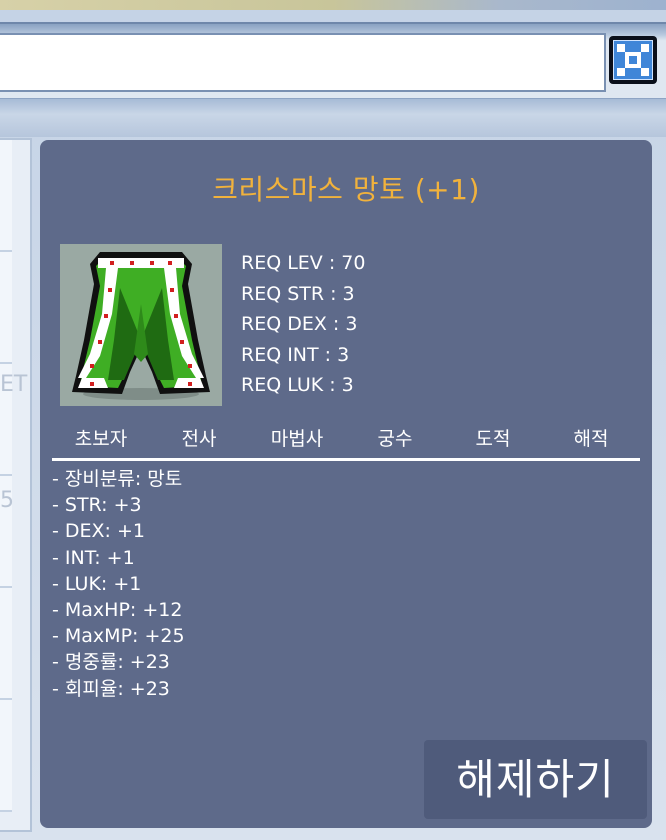 The width and height of the screenshot is (666, 840). I want to click on stat-maxmp: - MaxMP: +25, so click(118, 636).